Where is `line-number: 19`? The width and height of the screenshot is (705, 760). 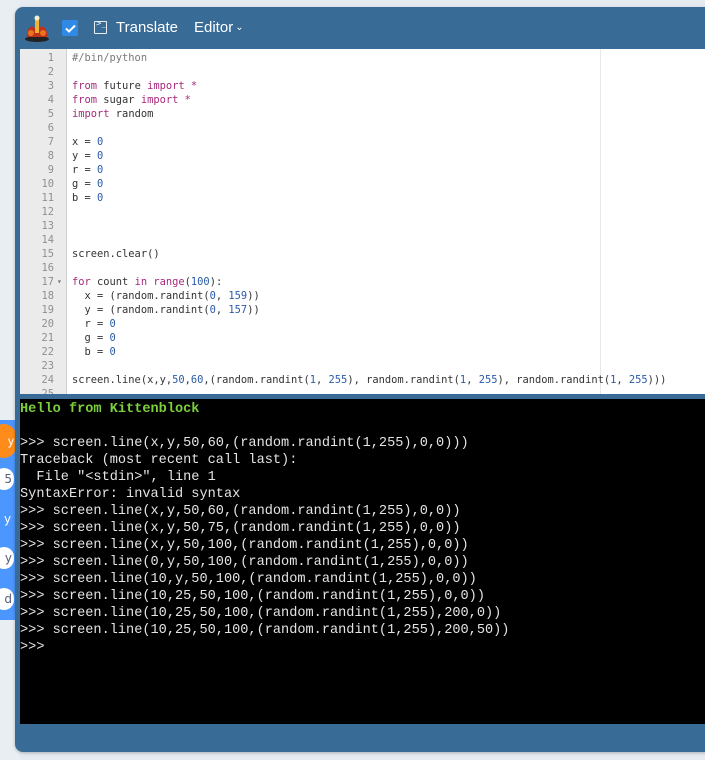 line-number: 19 is located at coordinates (47, 310).